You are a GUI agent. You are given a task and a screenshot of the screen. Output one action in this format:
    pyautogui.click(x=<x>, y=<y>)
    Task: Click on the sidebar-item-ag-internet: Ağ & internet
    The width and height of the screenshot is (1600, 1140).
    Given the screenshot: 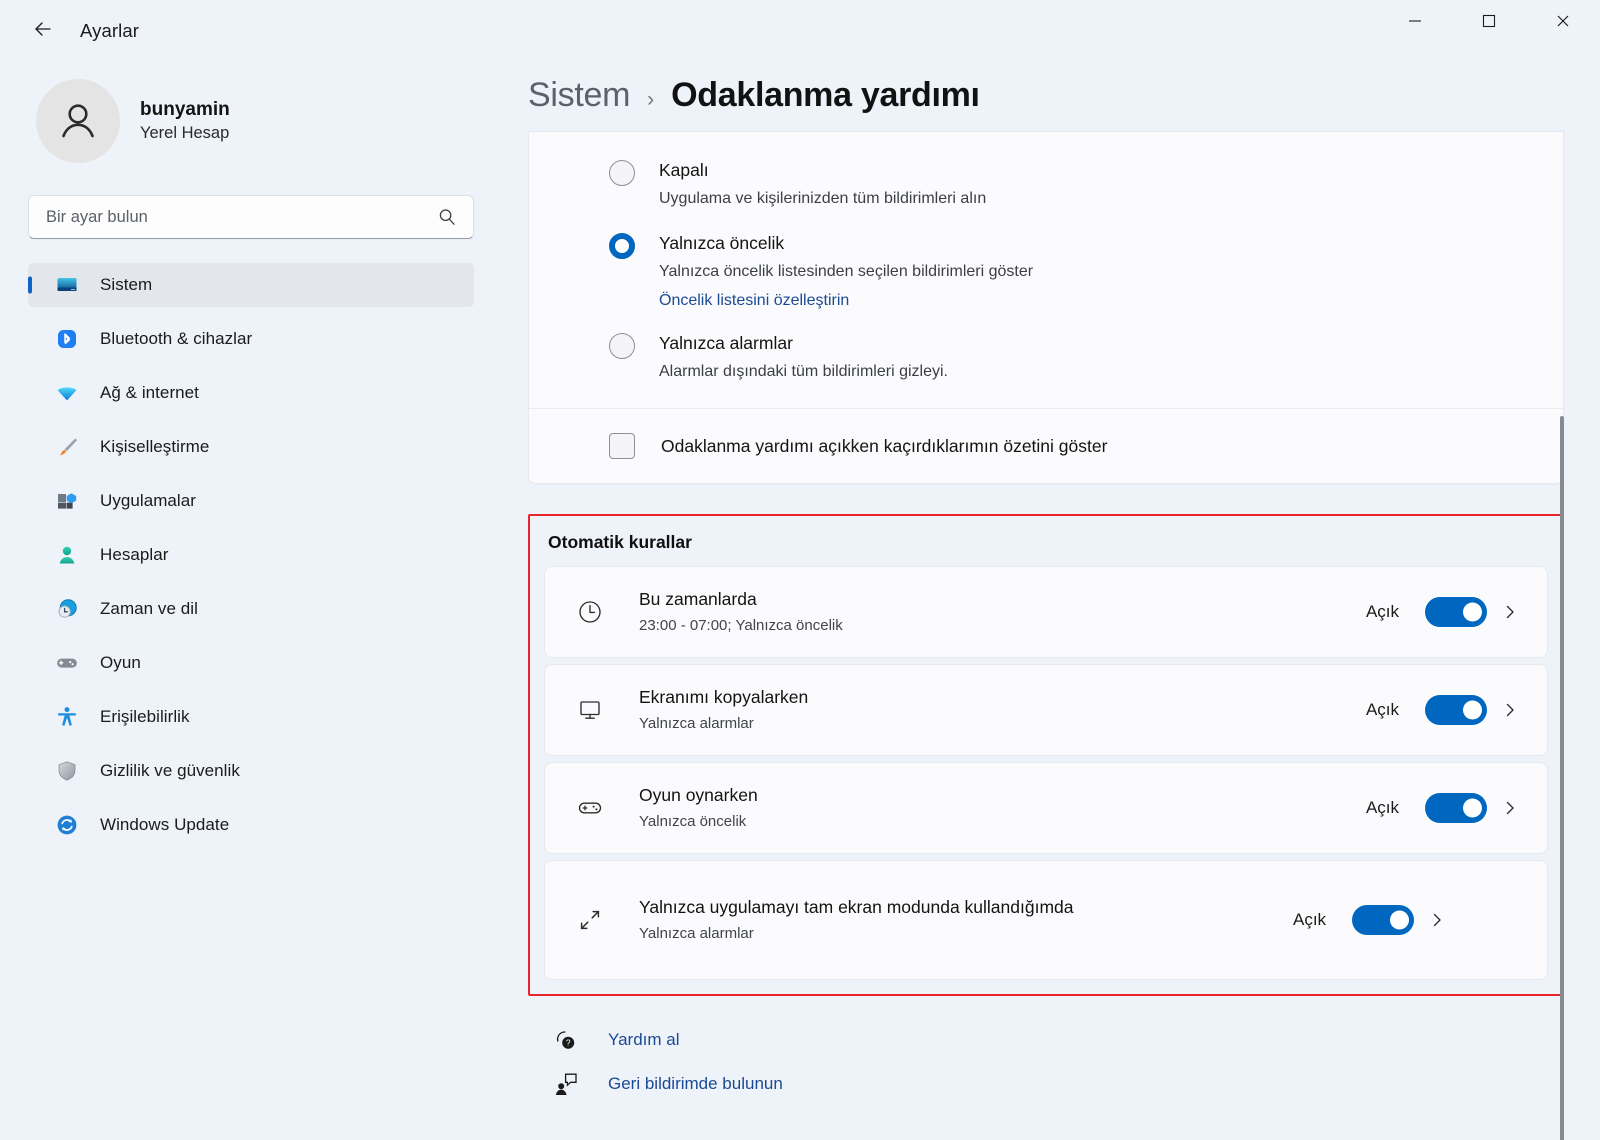 What is the action you would take?
    pyautogui.click(x=251, y=393)
    